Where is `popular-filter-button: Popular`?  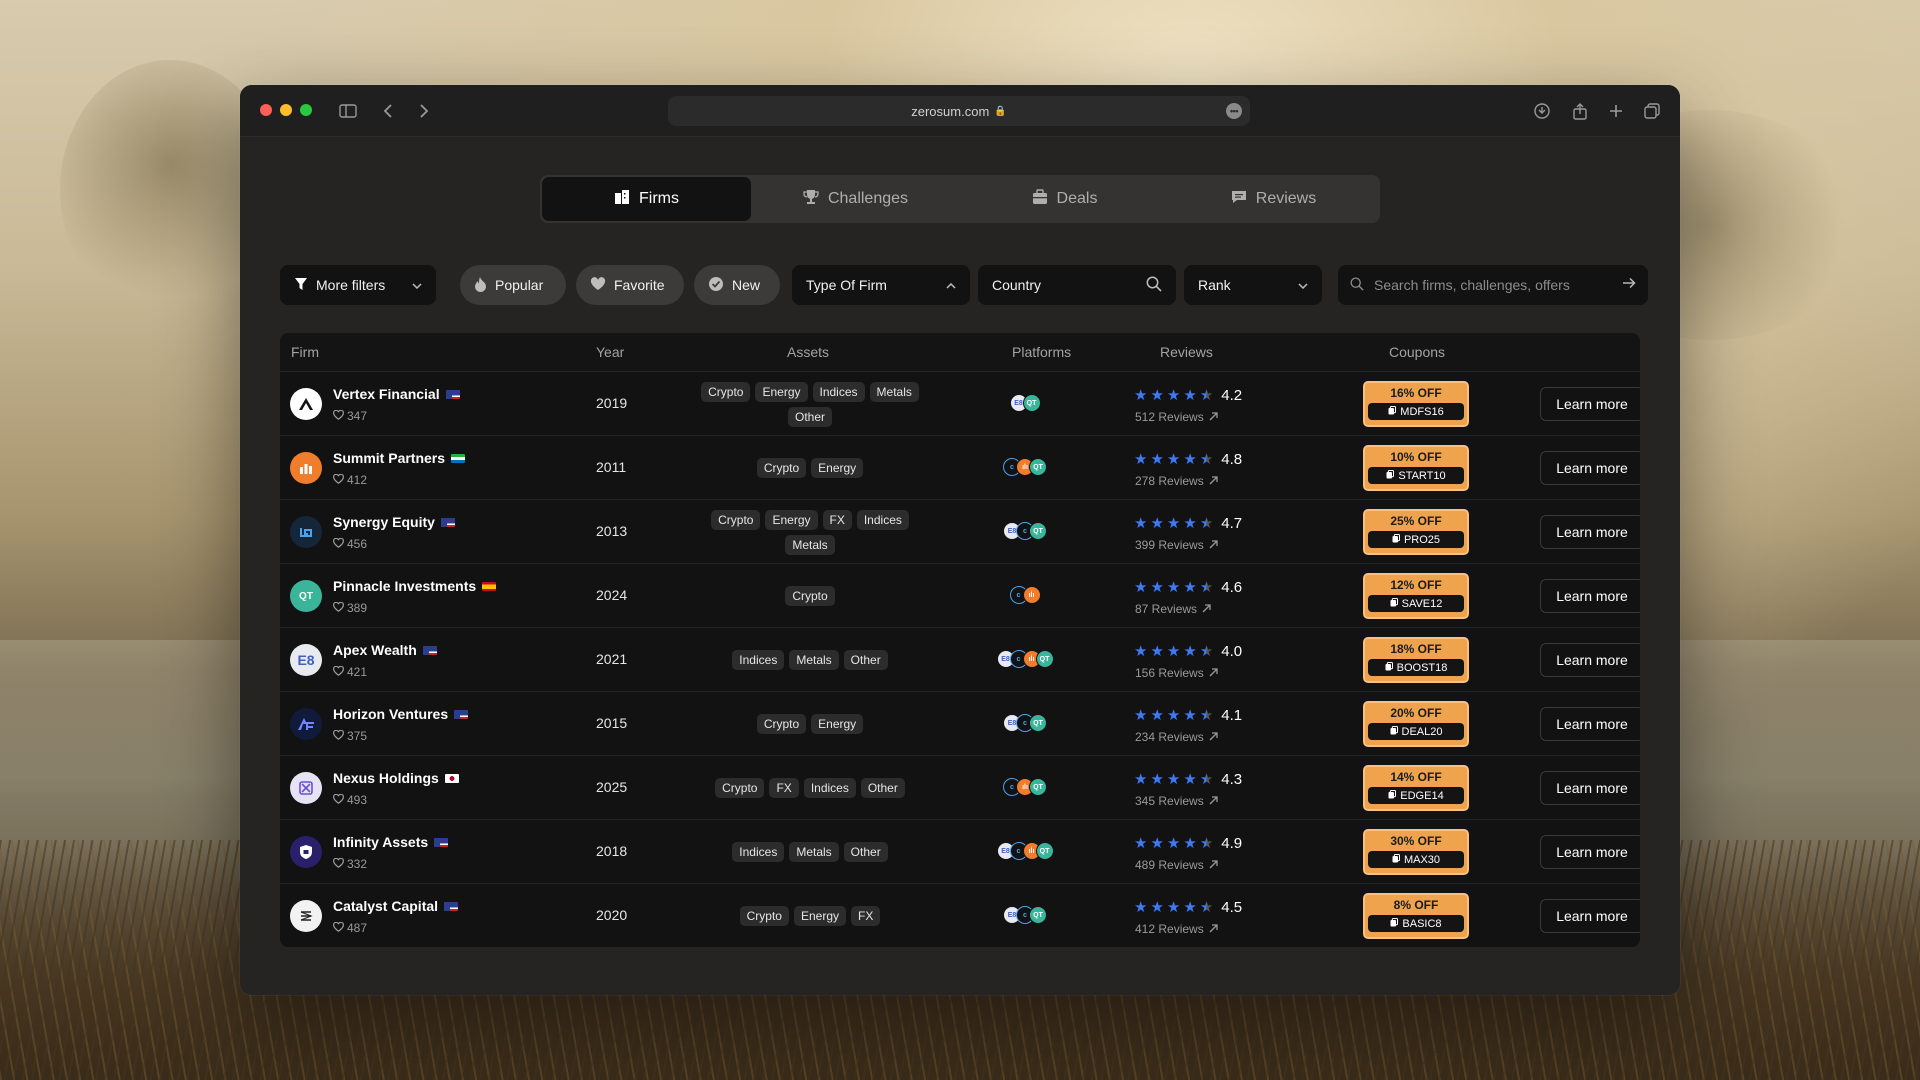 popular-filter-button: Popular is located at coordinates (513, 285).